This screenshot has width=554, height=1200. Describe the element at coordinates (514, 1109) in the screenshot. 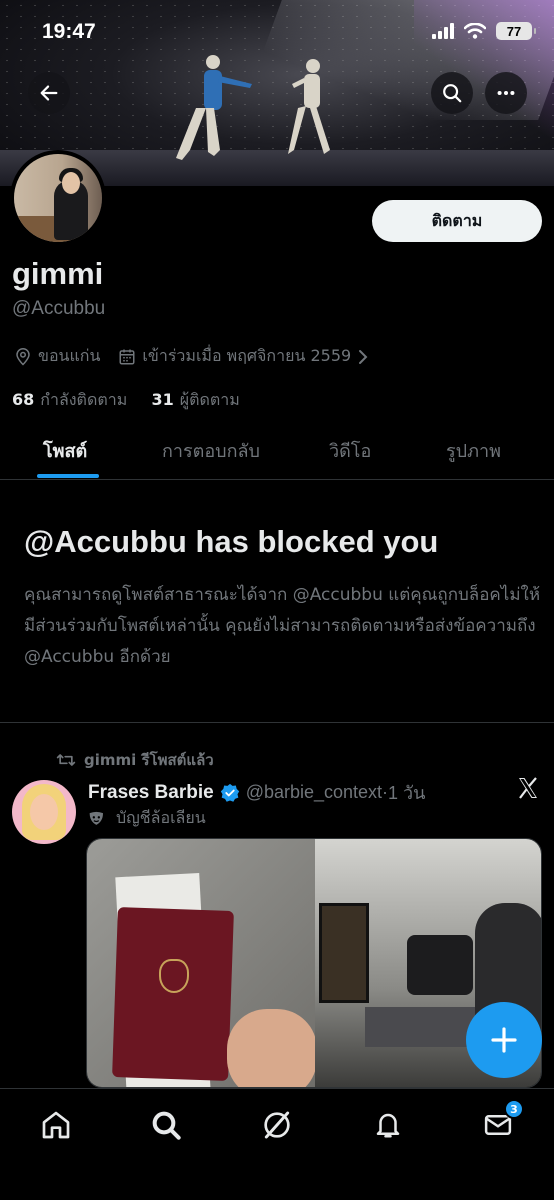

I see `messages-badge: 3` at that location.